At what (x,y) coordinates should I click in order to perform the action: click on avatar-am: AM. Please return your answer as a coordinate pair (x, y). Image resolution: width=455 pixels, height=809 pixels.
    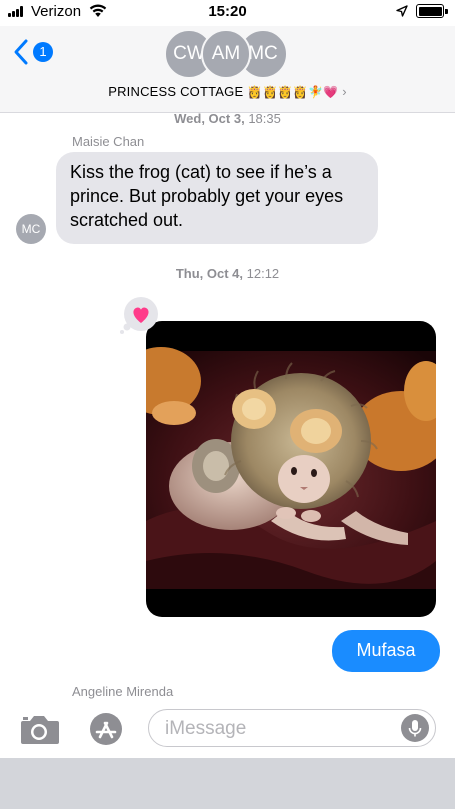
    Looking at the image, I should click on (226, 54).